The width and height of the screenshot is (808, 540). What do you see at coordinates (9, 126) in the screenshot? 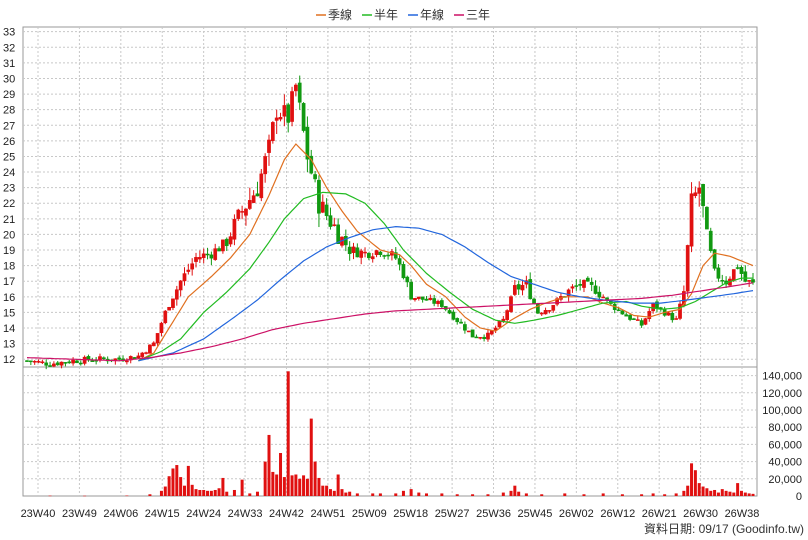
I see `price-tick-15: 27` at bounding box center [9, 126].